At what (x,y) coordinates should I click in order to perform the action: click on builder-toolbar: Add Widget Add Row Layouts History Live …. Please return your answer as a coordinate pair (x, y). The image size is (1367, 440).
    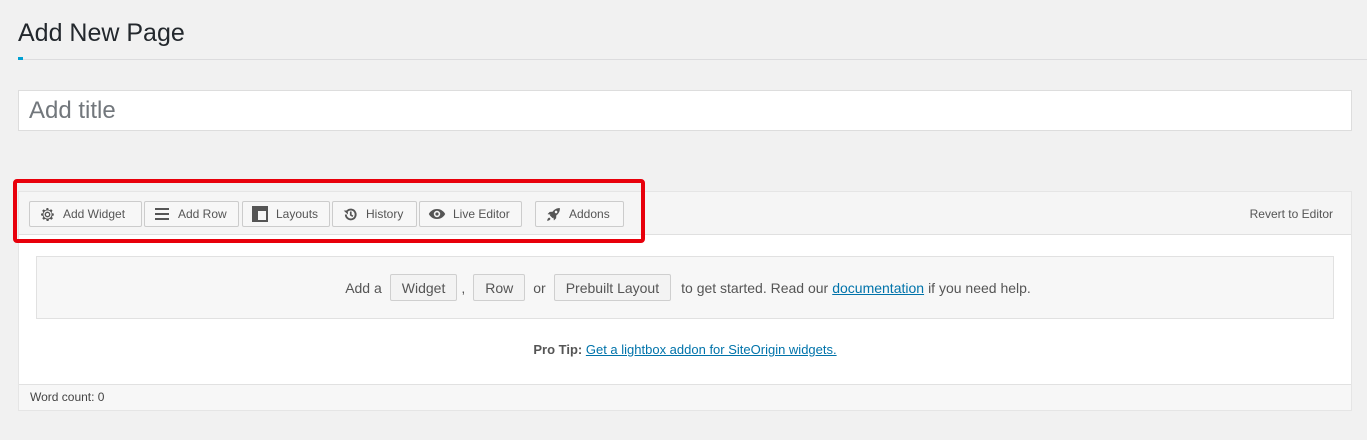
    Looking at the image, I should click on (685, 213).